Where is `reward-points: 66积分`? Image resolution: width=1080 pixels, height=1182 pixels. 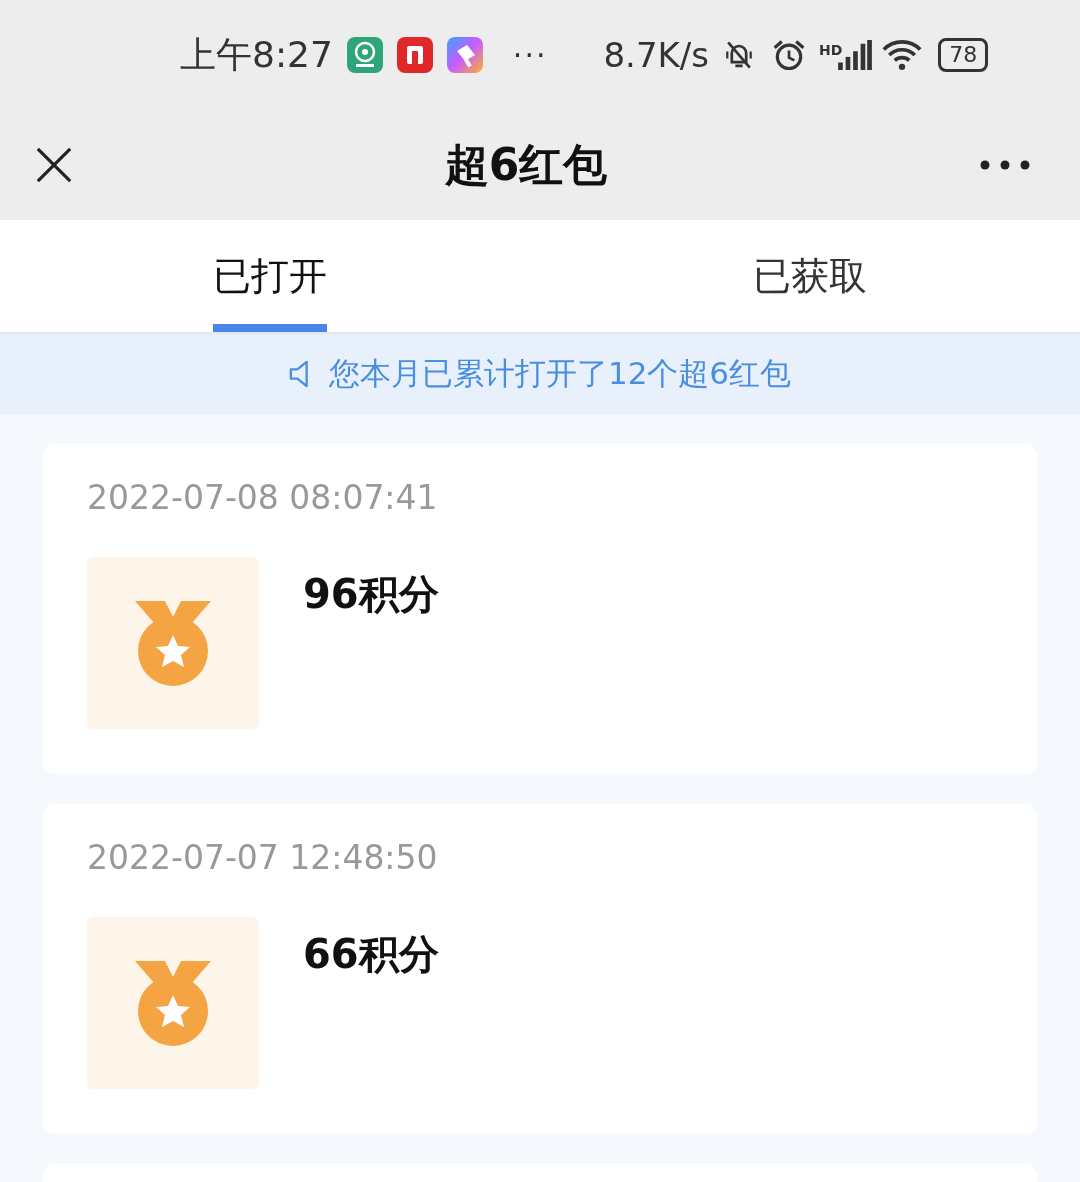 reward-points: 66积分 is located at coordinates (371, 954).